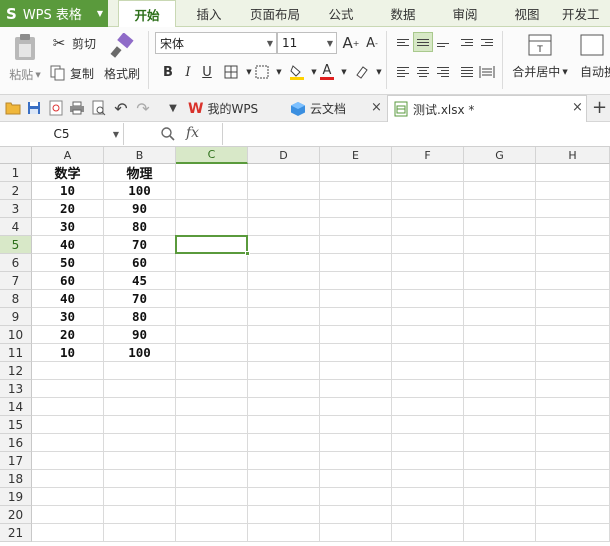 Image resolution: width=610 pixels, height=546 pixels. What do you see at coordinates (16, 371) in the screenshot?
I see `row-header: 12` at bounding box center [16, 371].